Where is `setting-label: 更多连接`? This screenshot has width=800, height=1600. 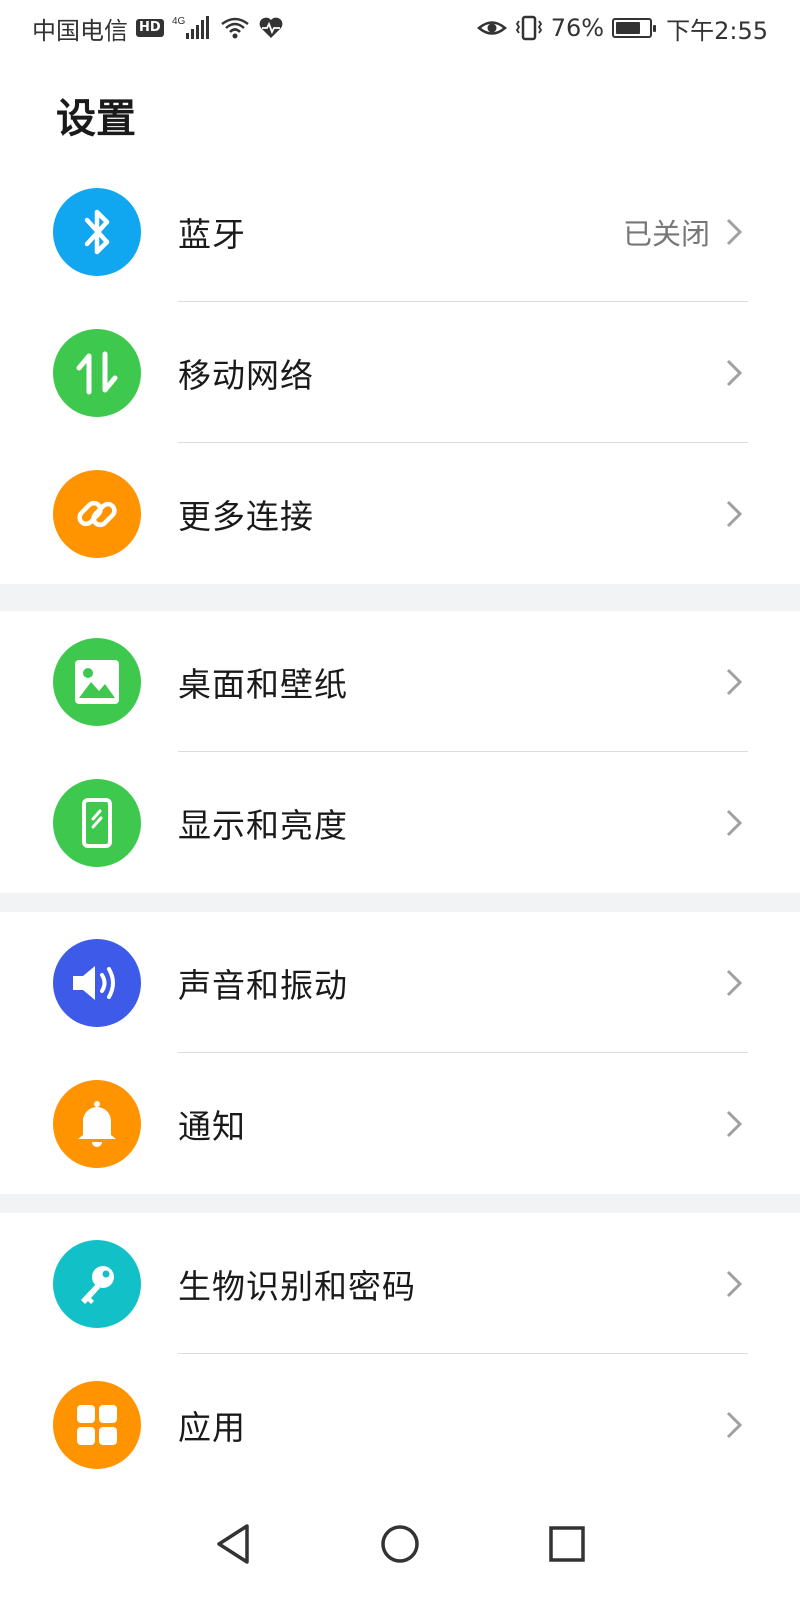 setting-label: 更多连接 is located at coordinates (246, 516).